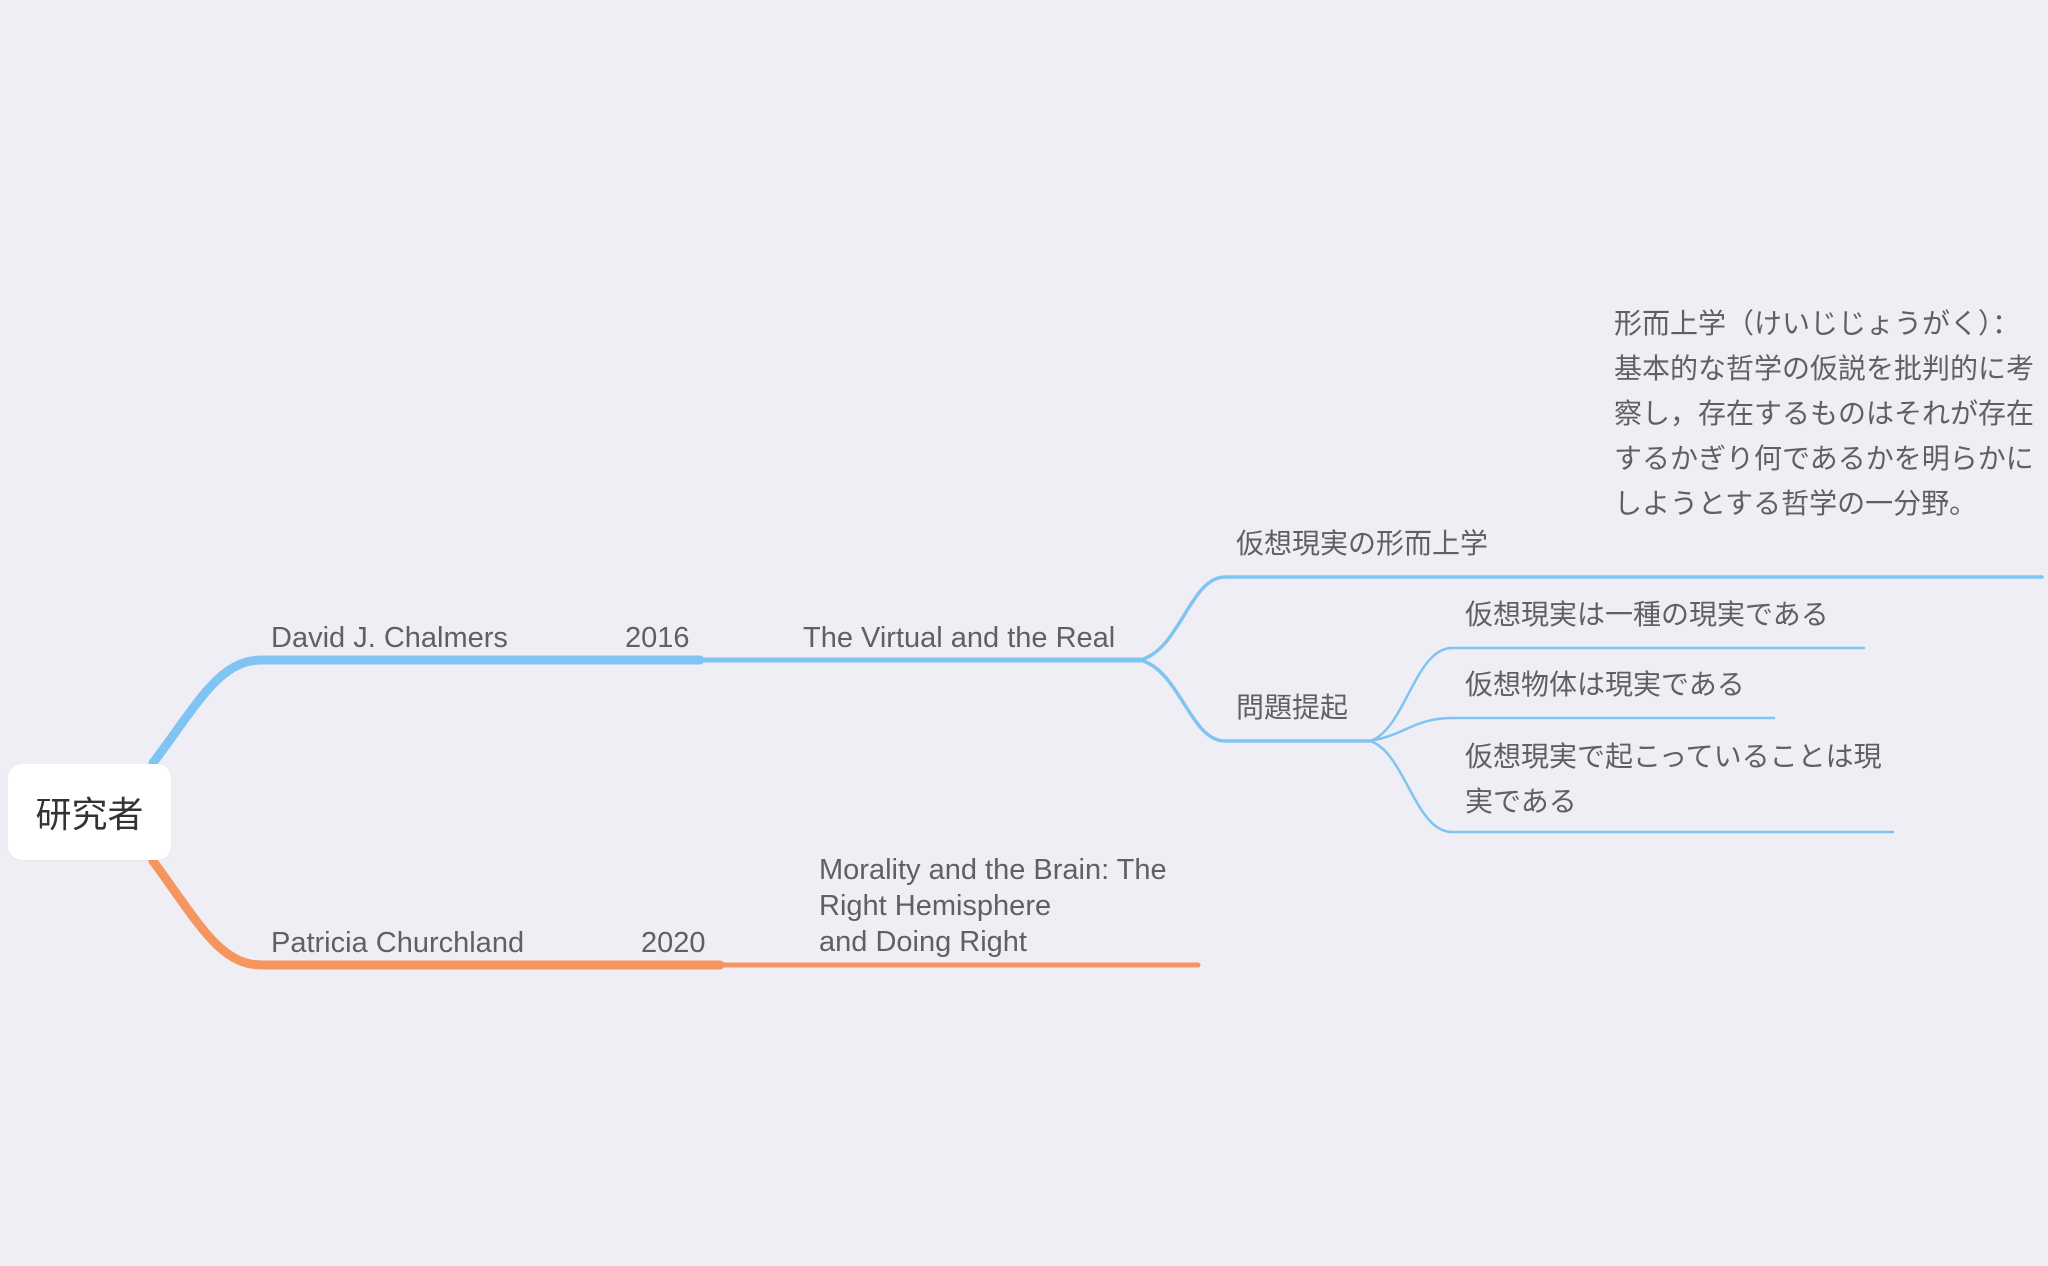 The image size is (2048, 1266). What do you see at coordinates (89, 815) in the screenshot?
I see `root-label: 研究者` at bounding box center [89, 815].